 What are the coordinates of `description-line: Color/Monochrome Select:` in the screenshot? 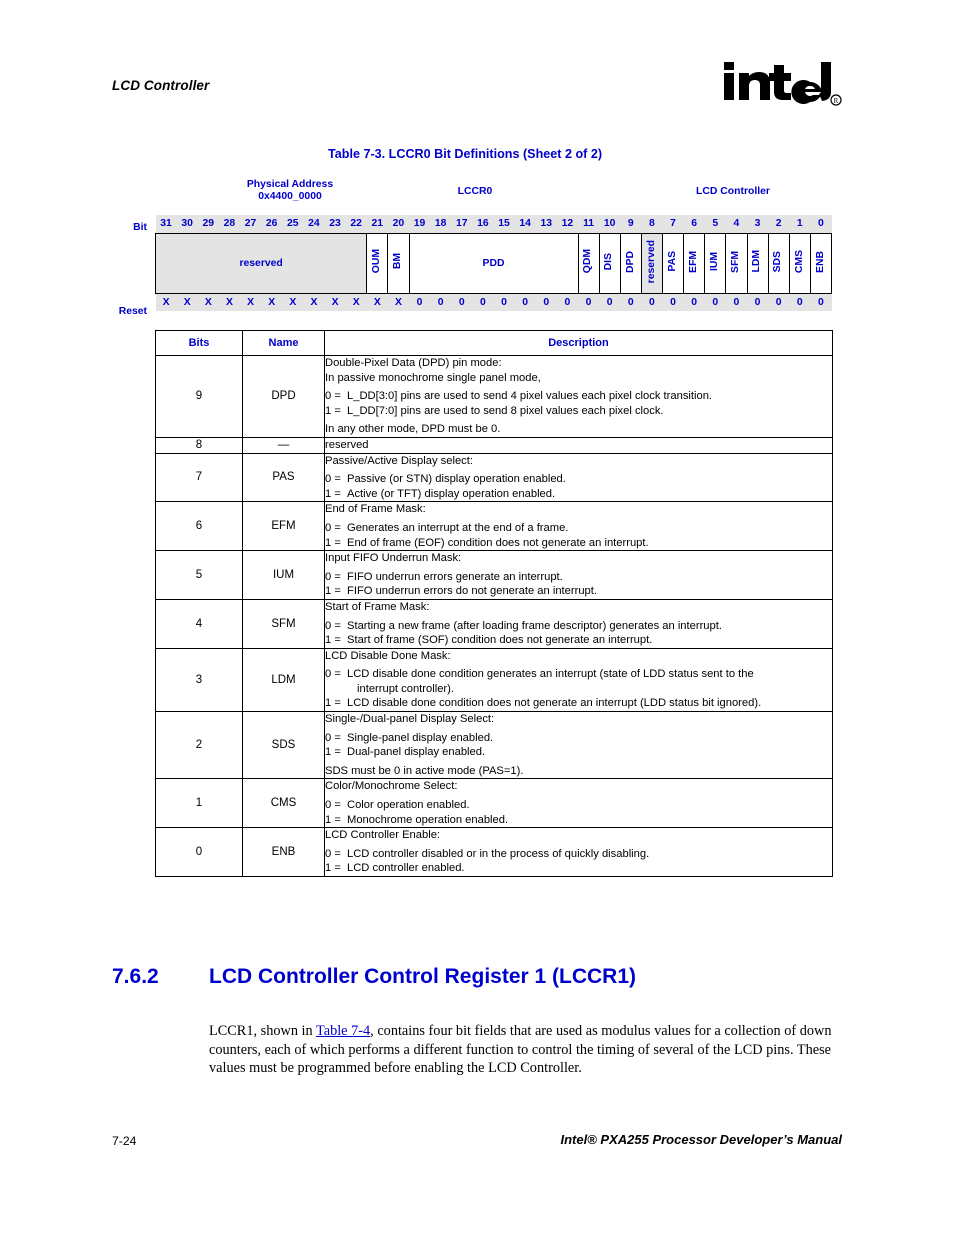 It's located at (391, 786).